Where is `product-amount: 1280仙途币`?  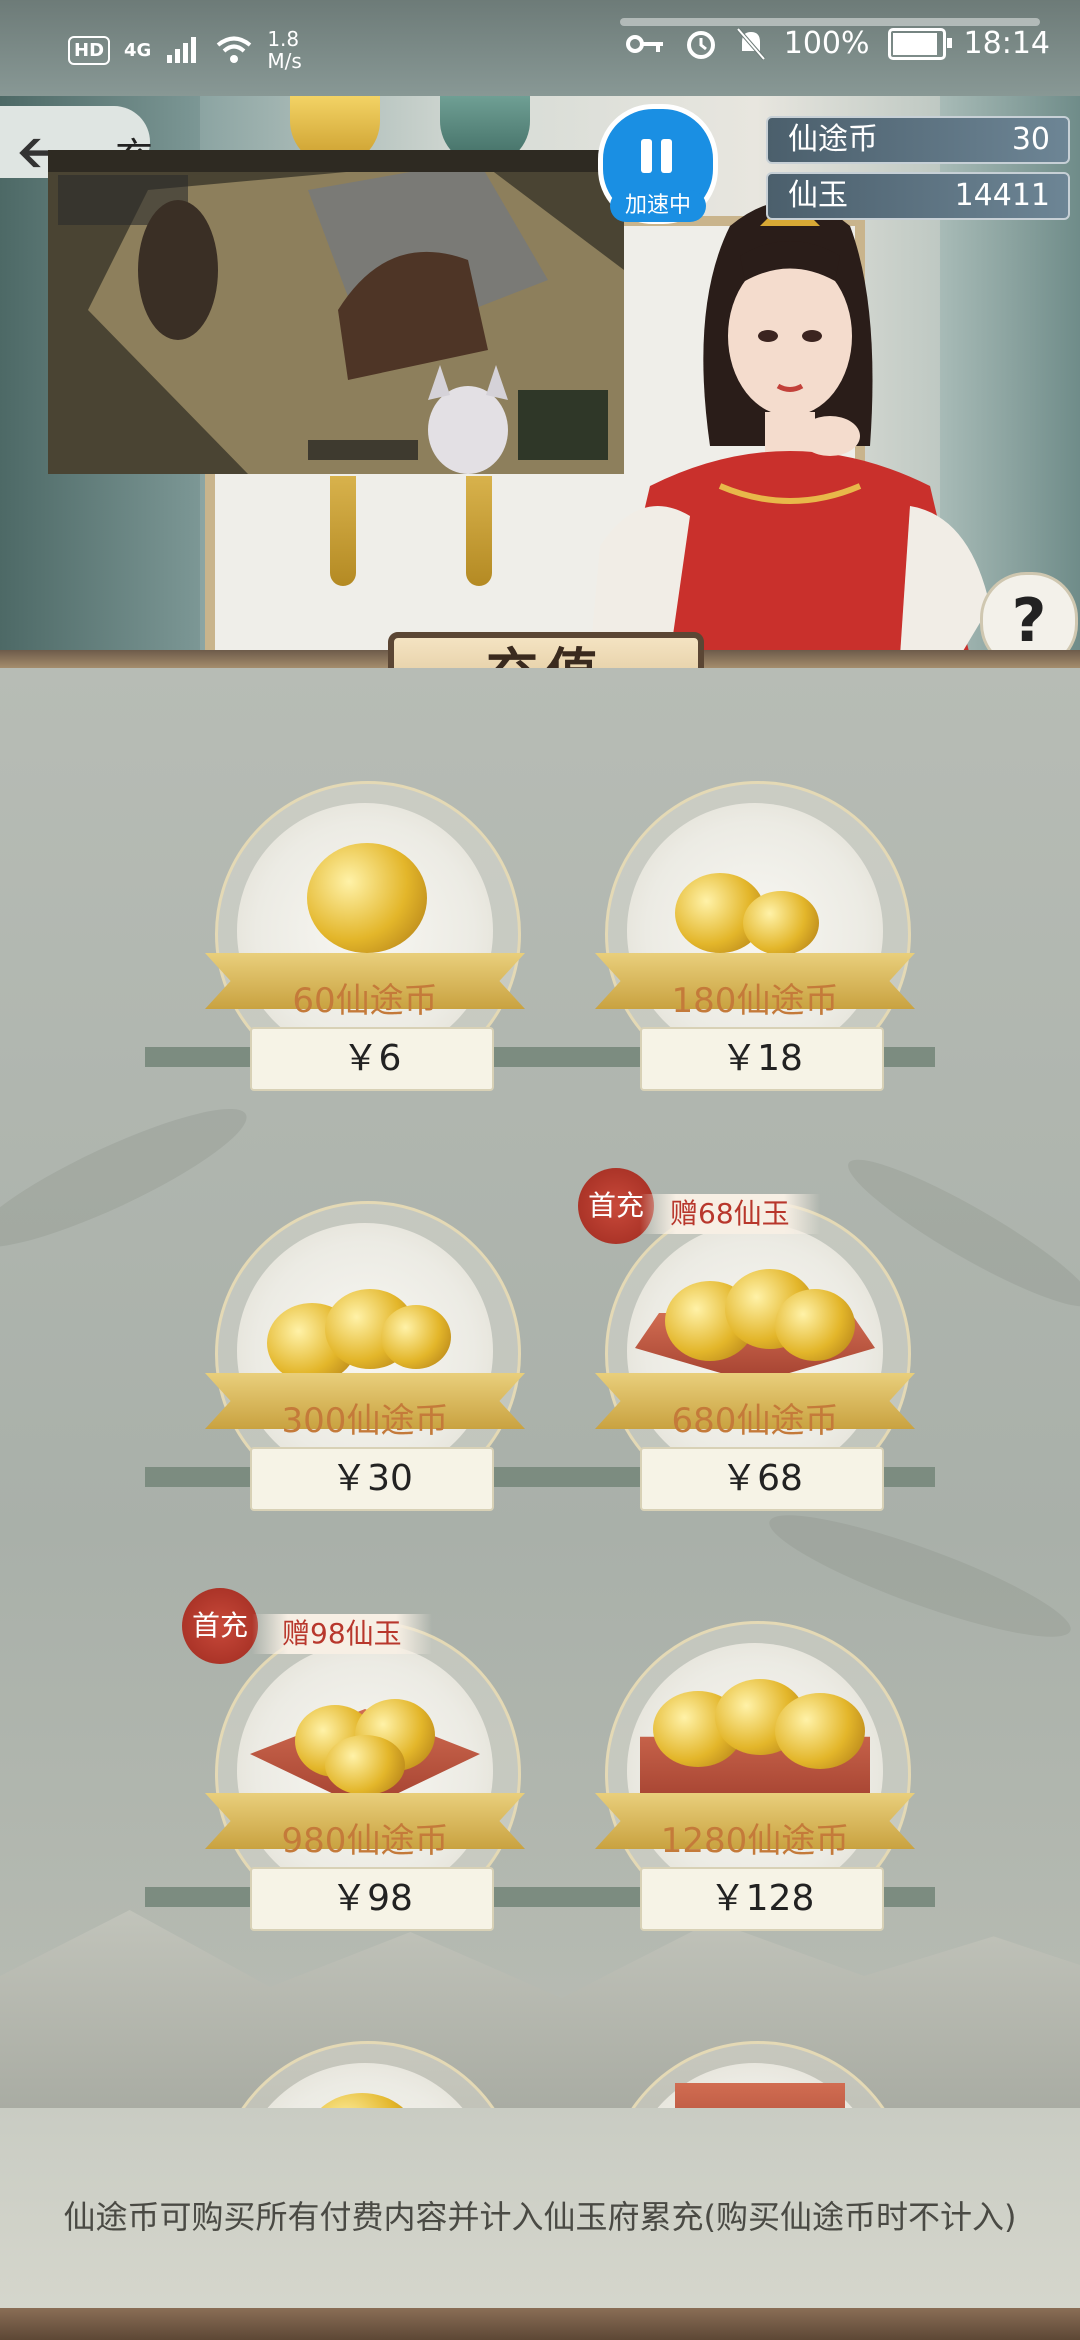
product-amount: 1280仙途币 is located at coordinates (755, 1841).